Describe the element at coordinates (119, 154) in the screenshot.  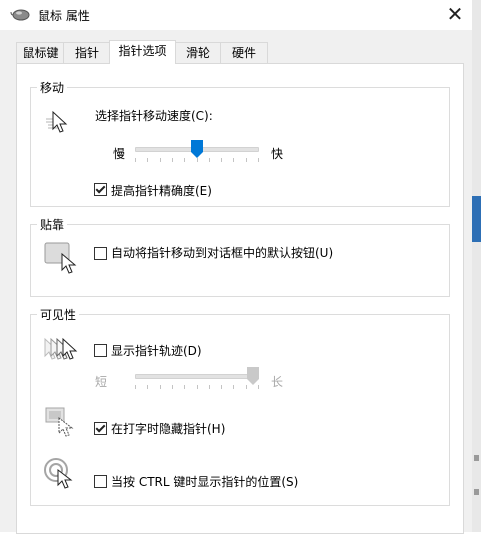
I see `slow-label: 慢` at that location.